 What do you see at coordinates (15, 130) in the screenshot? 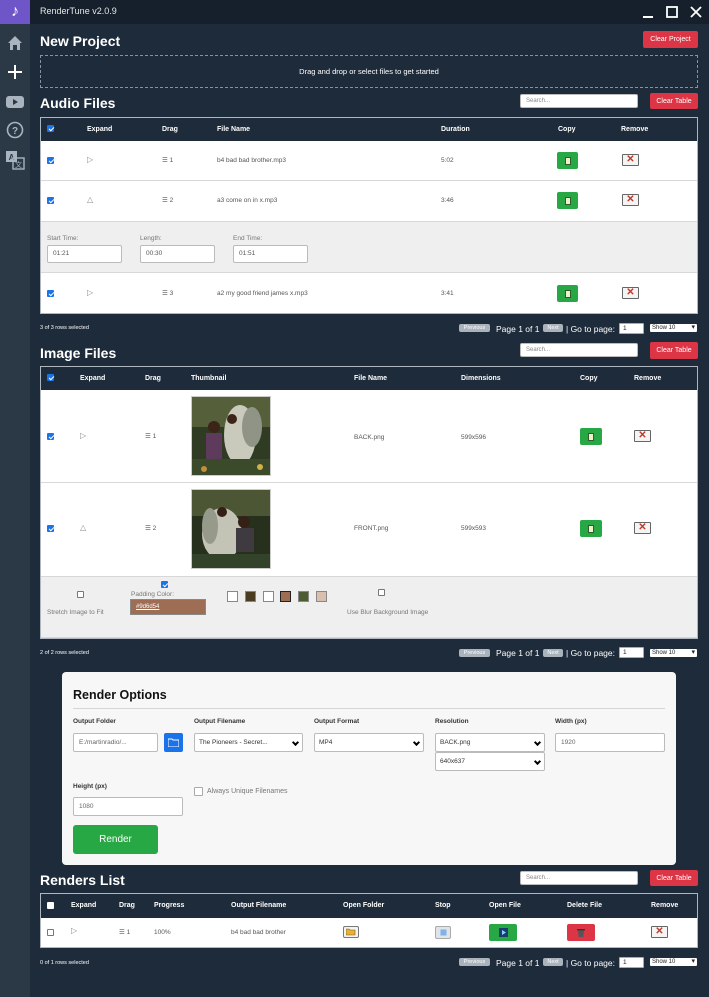
I see `help-icon: ?` at bounding box center [15, 130].